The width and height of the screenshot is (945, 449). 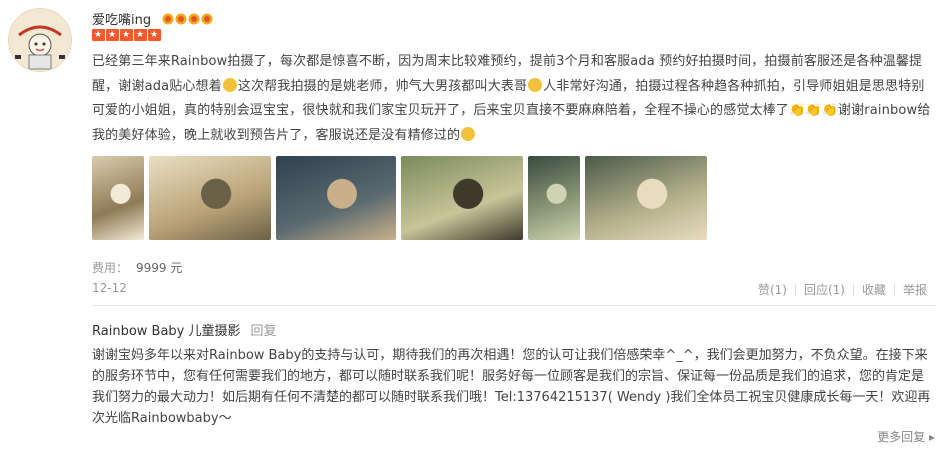 I want to click on vip-badges, so click(x=187, y=17).